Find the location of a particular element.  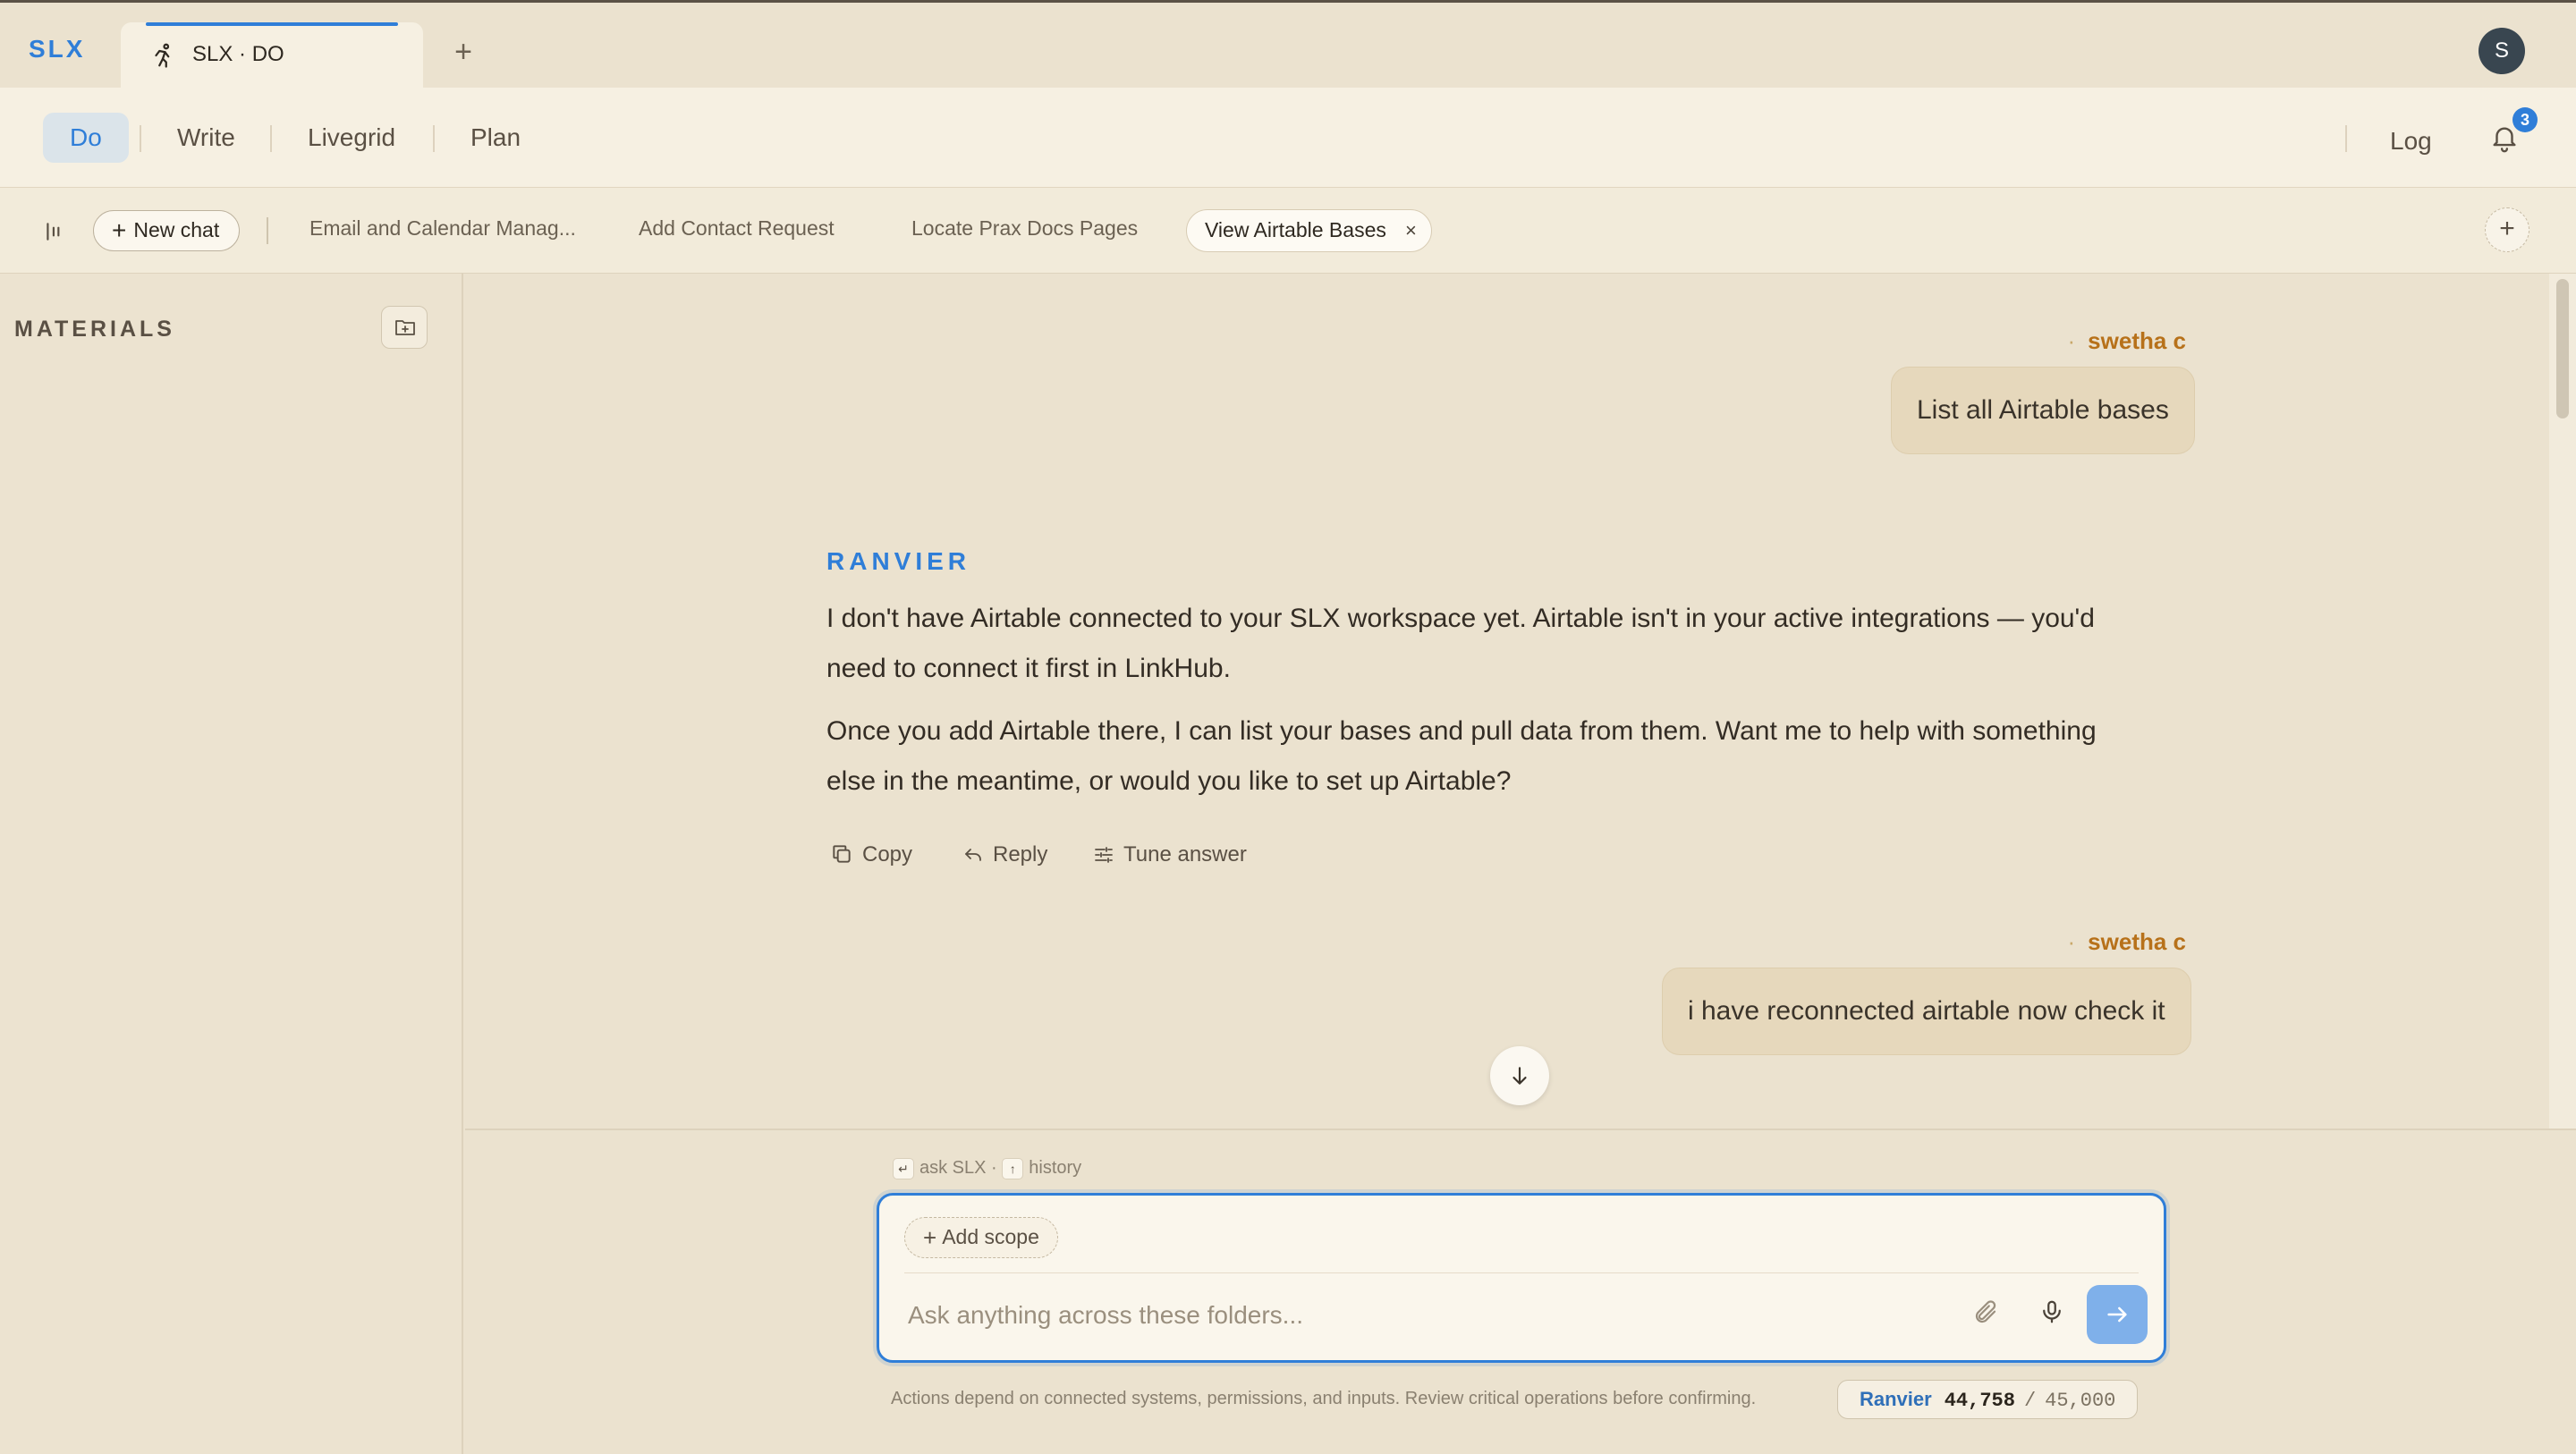

mode-tab-write: Write is located at coordinates (206, 138).